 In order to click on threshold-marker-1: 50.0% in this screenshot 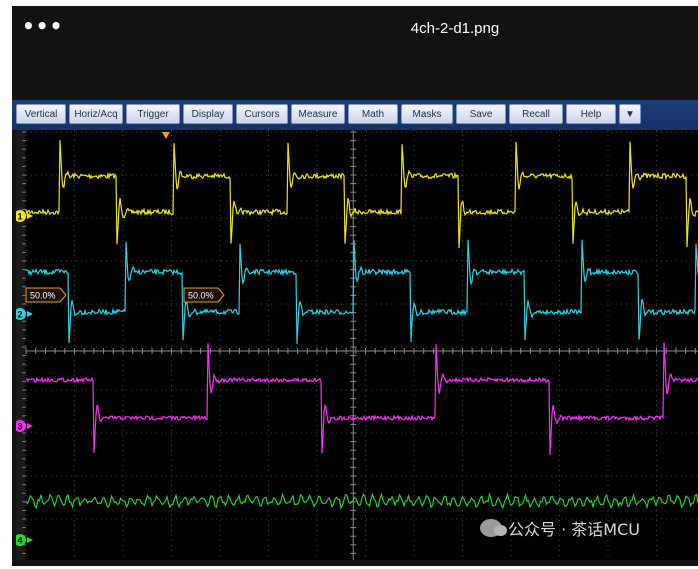, I will do `click(46, 295)`.